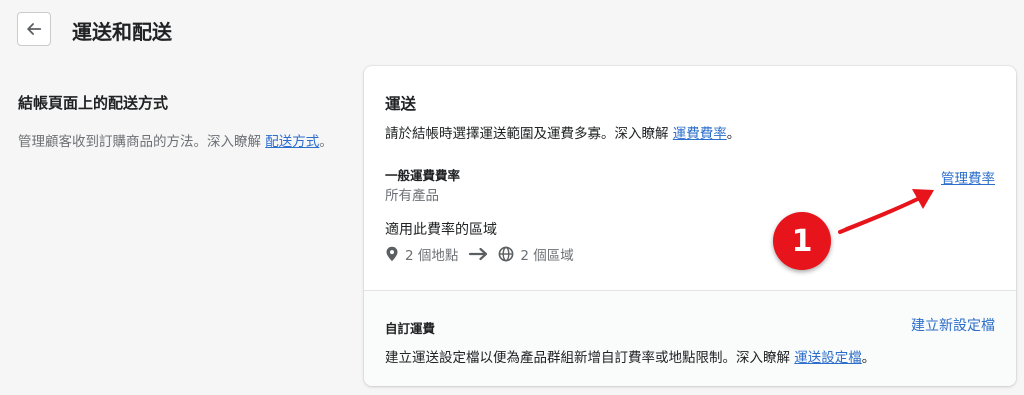  Describe the element at coordinates (122, 32) in the screenshot. I see `page-title: 運送和配送` at that location.